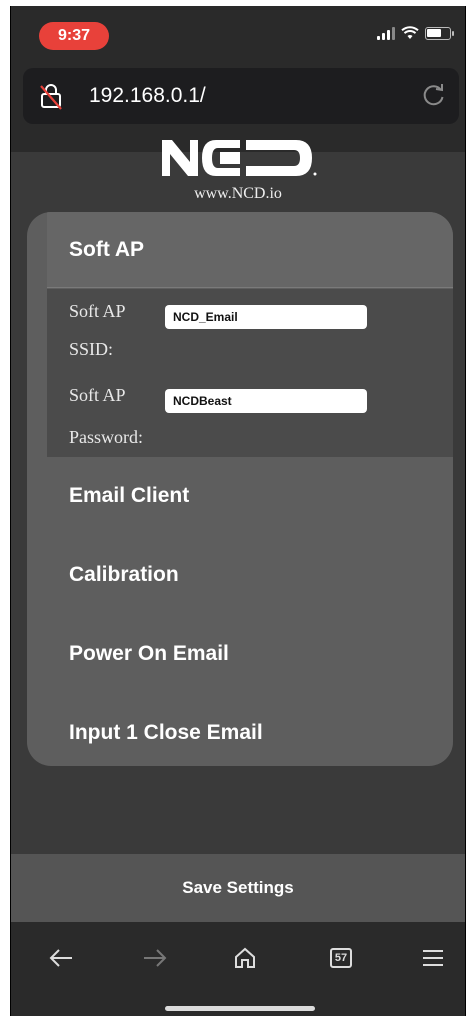 Image resolution: width=472 pixels, height=1019 pixels. I want to click on save-settings-button: Save Settings, so click(238, 888).